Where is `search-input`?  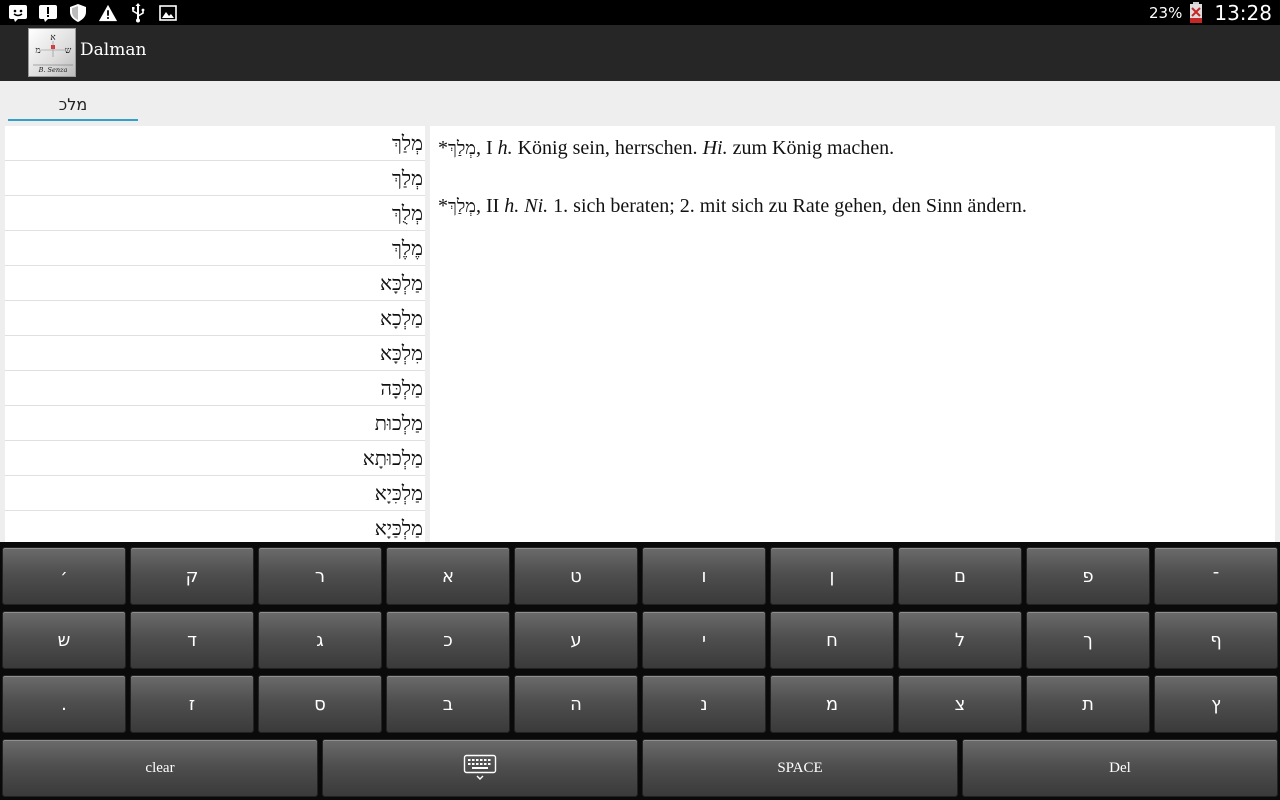 search-input is located at coordinates (73, 105).